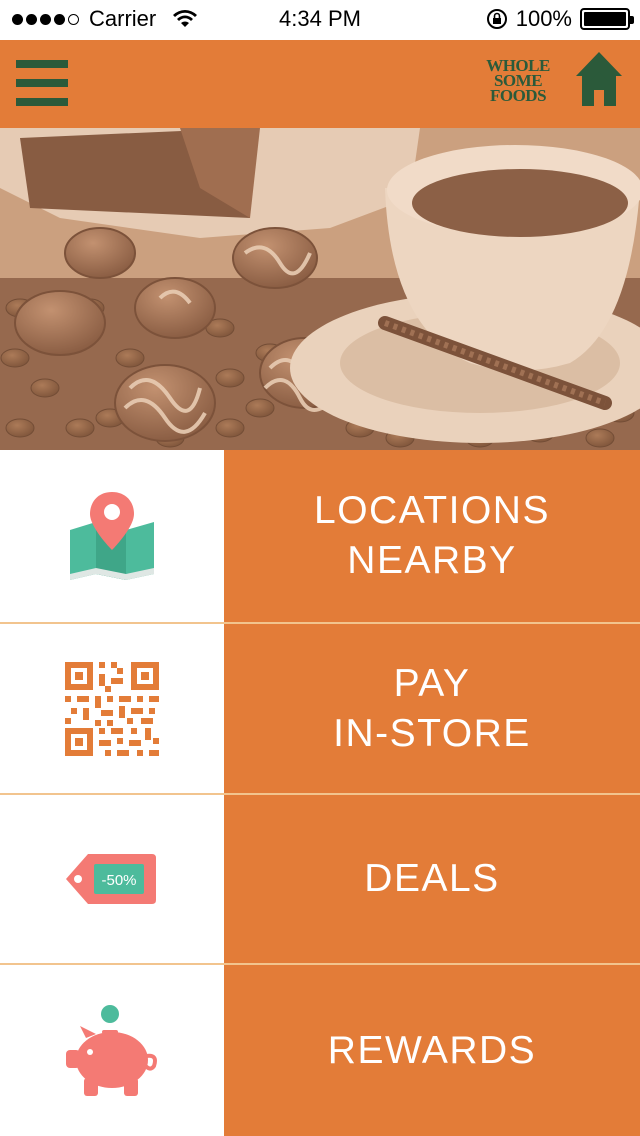 The image size is (640, 1136). What do you see at coordinates (432, 560) in the screenshot?
I see `menu-label-line-2: NEARBY` at bounding box center [432, 560].